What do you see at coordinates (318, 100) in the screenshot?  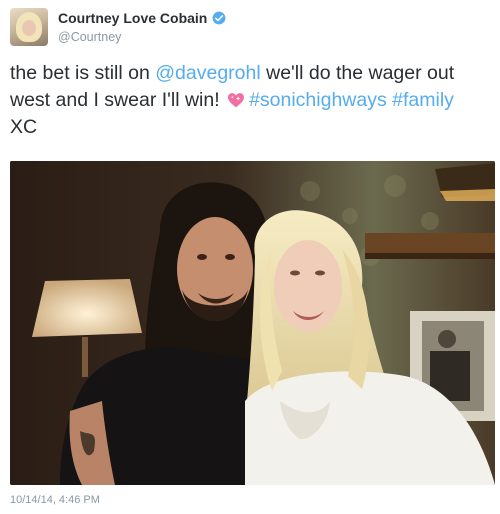 I see `hashtag-sonichighways: #sonichighways` at bounding box center [318, 100].